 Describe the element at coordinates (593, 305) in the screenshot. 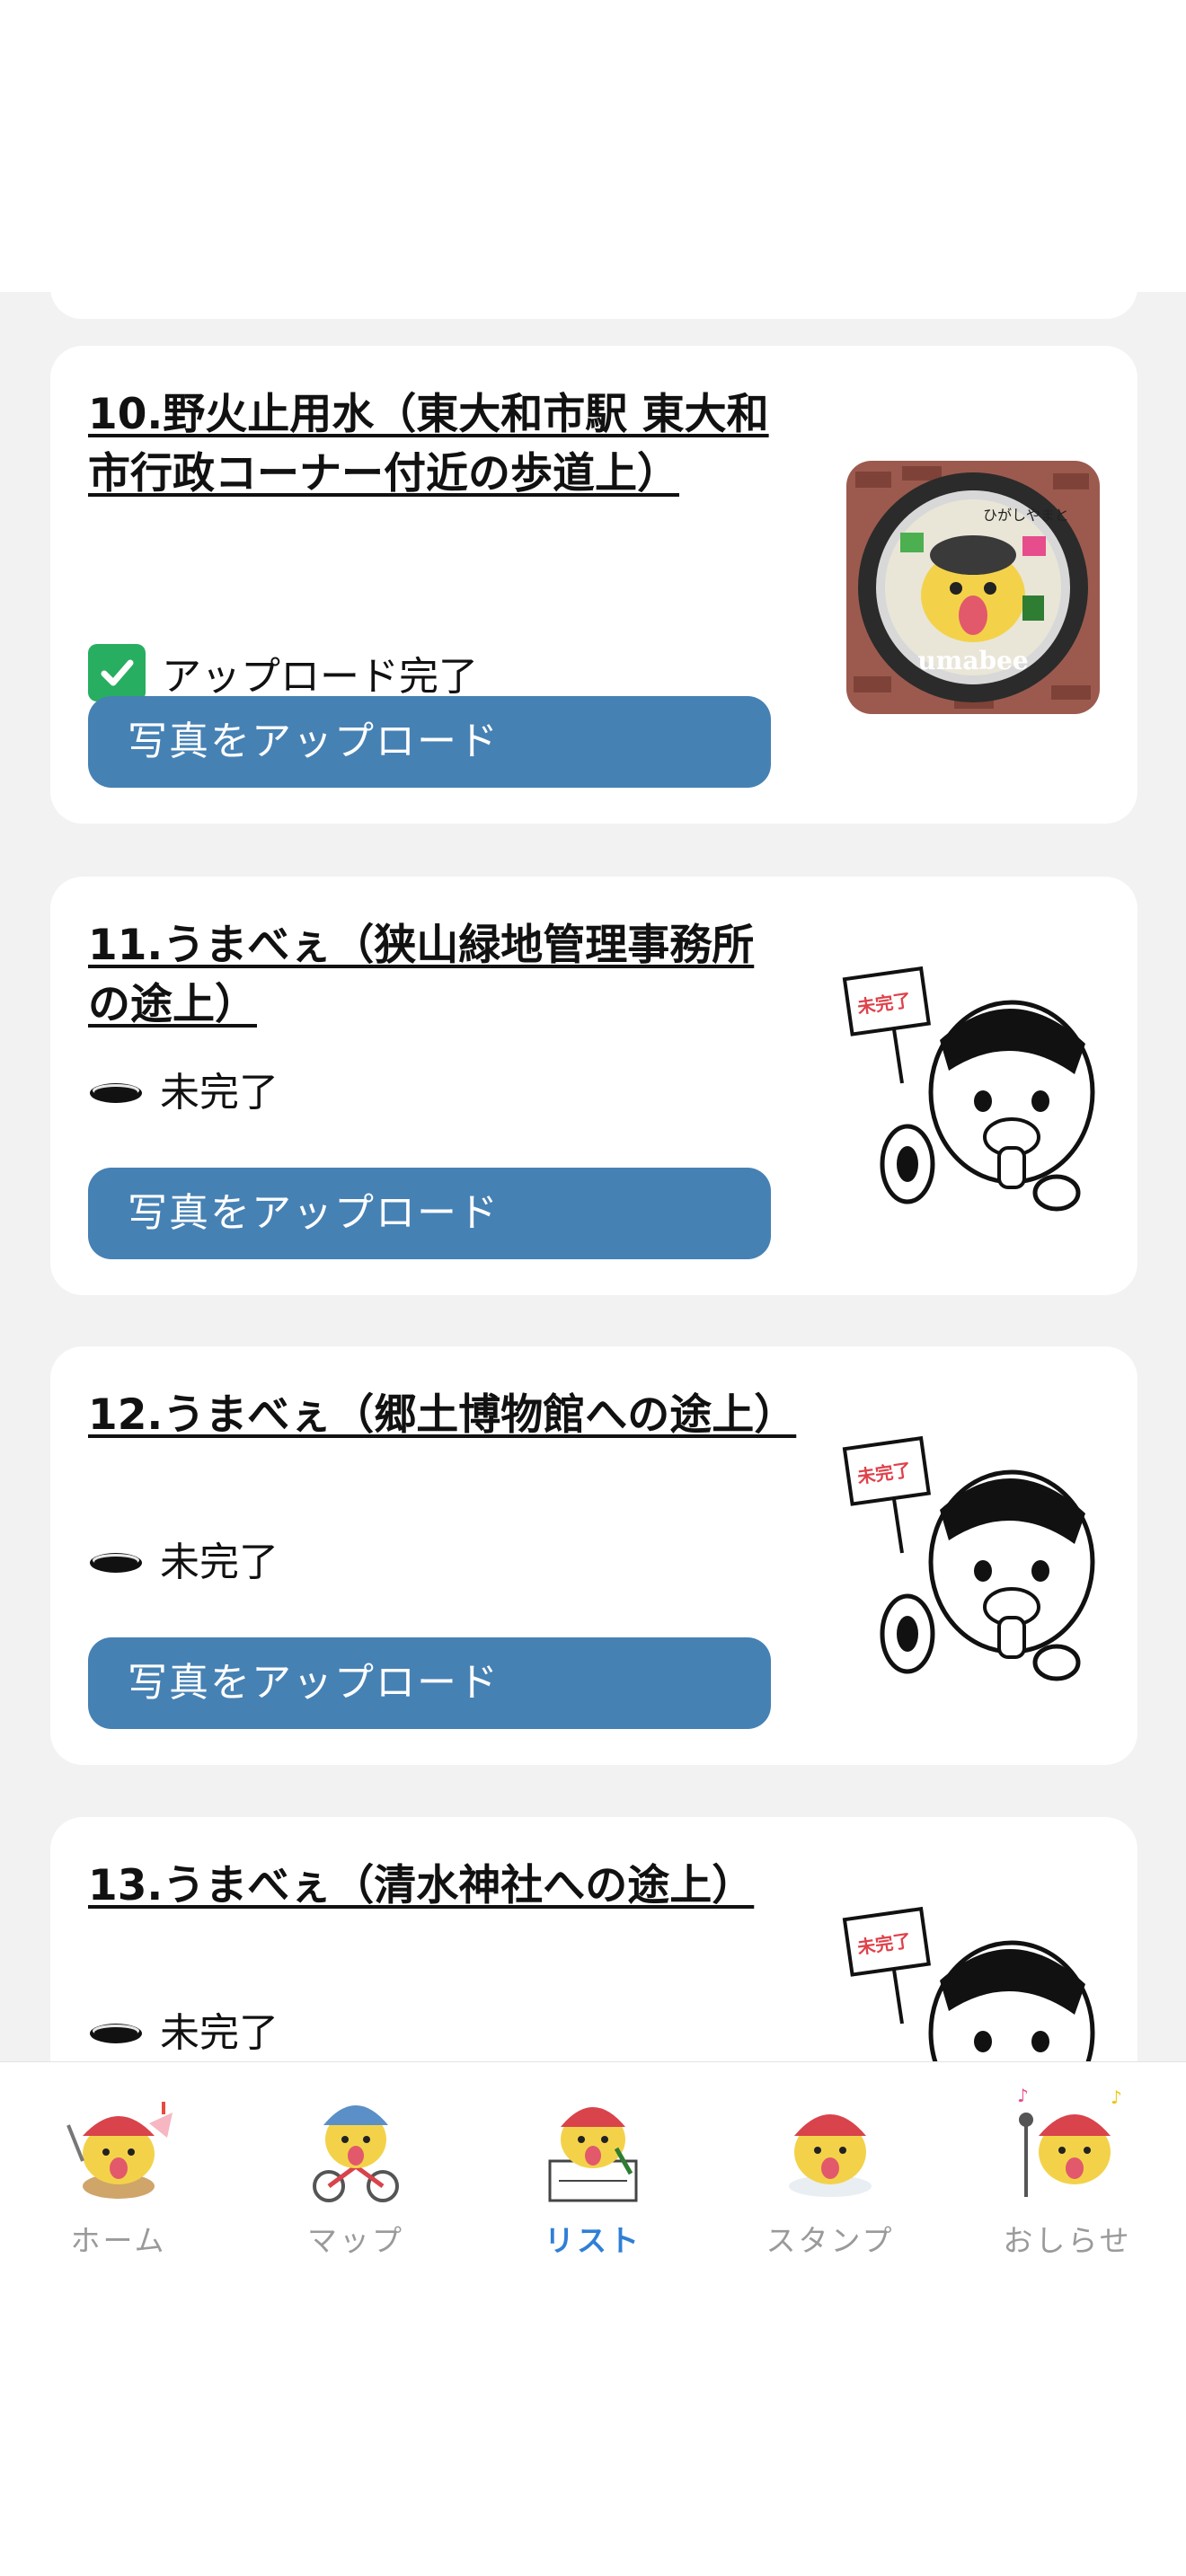

I see `previous-card-edge` at that location.